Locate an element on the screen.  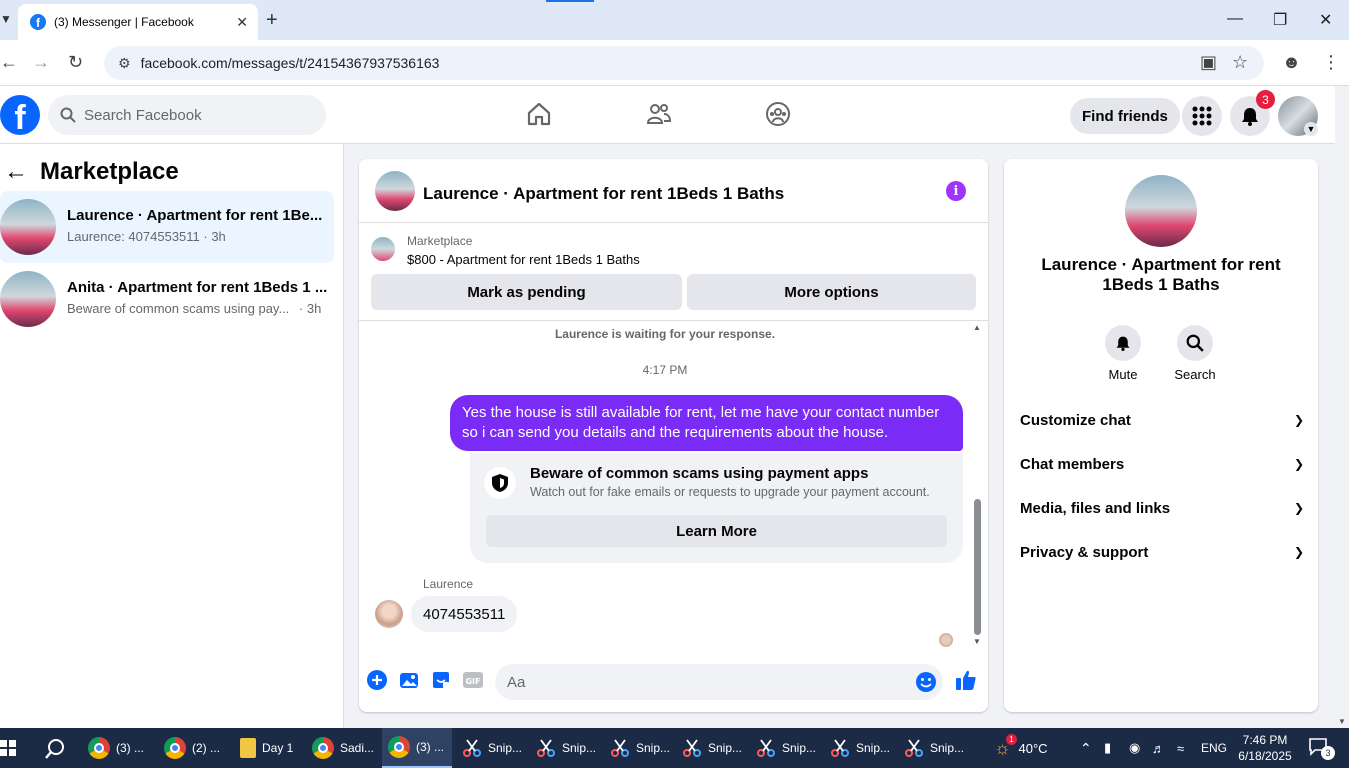
find-friends-button: Find friends is located at coordinates (1125, 116).